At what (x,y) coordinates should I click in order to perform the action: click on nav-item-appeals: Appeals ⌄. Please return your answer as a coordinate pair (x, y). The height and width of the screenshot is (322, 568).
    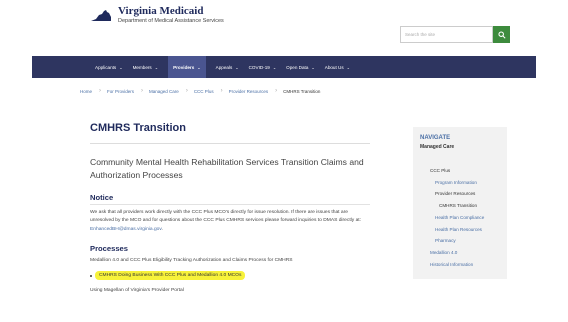
    Looking at the image, I should click on (227, 67).